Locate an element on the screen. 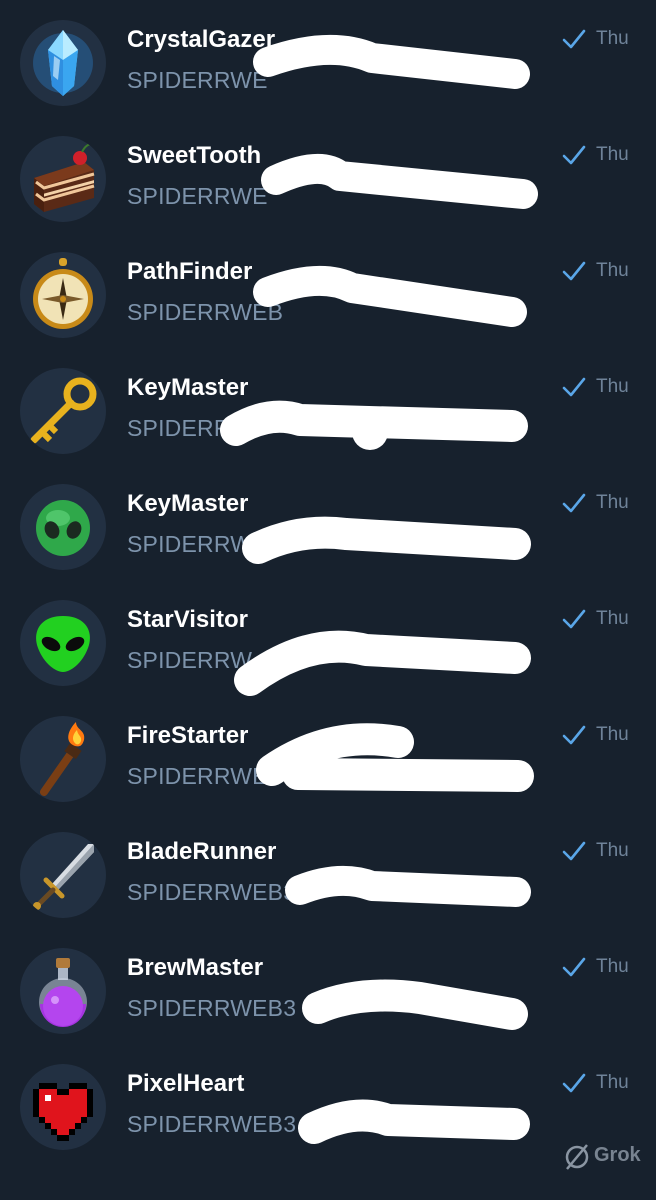 The height and width of the screenshot is (1200, 656). chat-row-bladerunner: BladeRunner SPIDERRWEB3 Thu is located at coordinates (328, 870).